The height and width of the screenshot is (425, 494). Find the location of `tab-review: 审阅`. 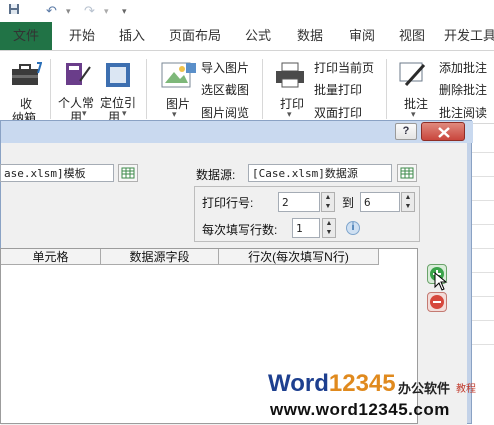

tab-review: 审阅 is located at coordinates (362, 36).